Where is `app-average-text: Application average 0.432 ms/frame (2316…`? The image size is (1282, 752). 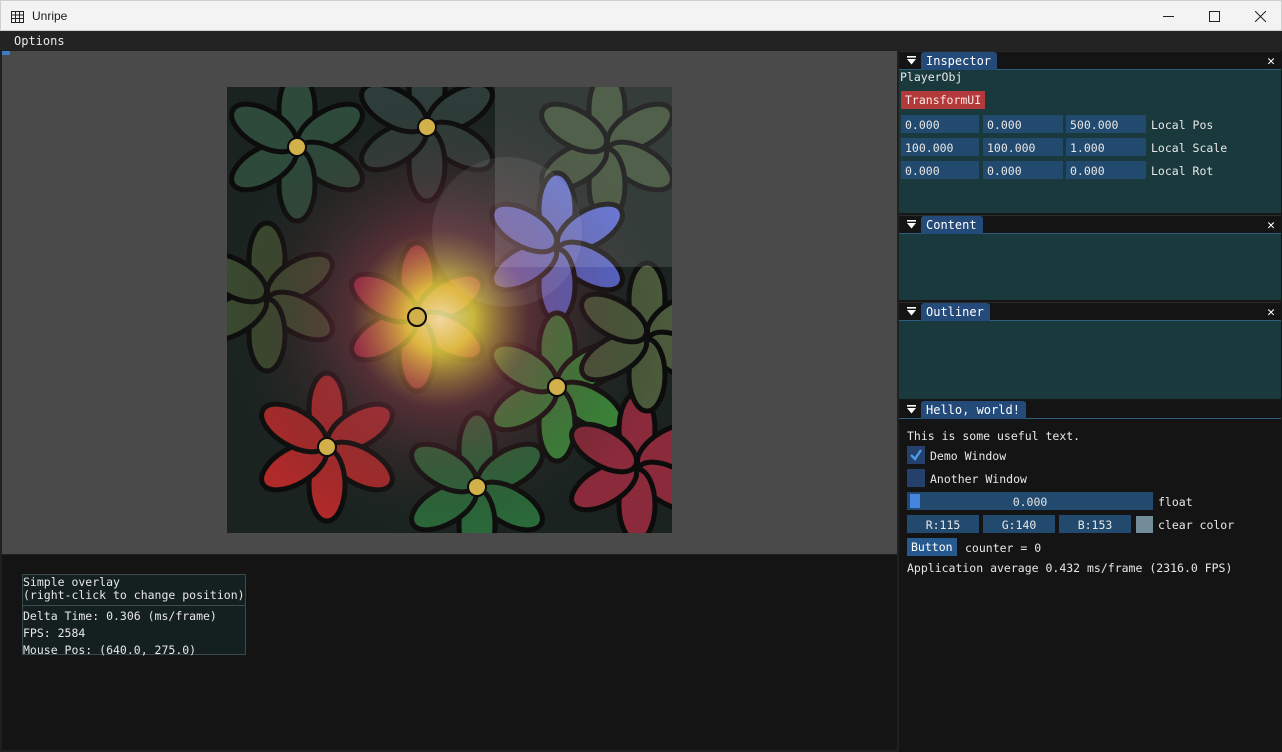
app-average-text: Application average 0.432 ms/frame (2316… is located at coordinates (1070, 568).